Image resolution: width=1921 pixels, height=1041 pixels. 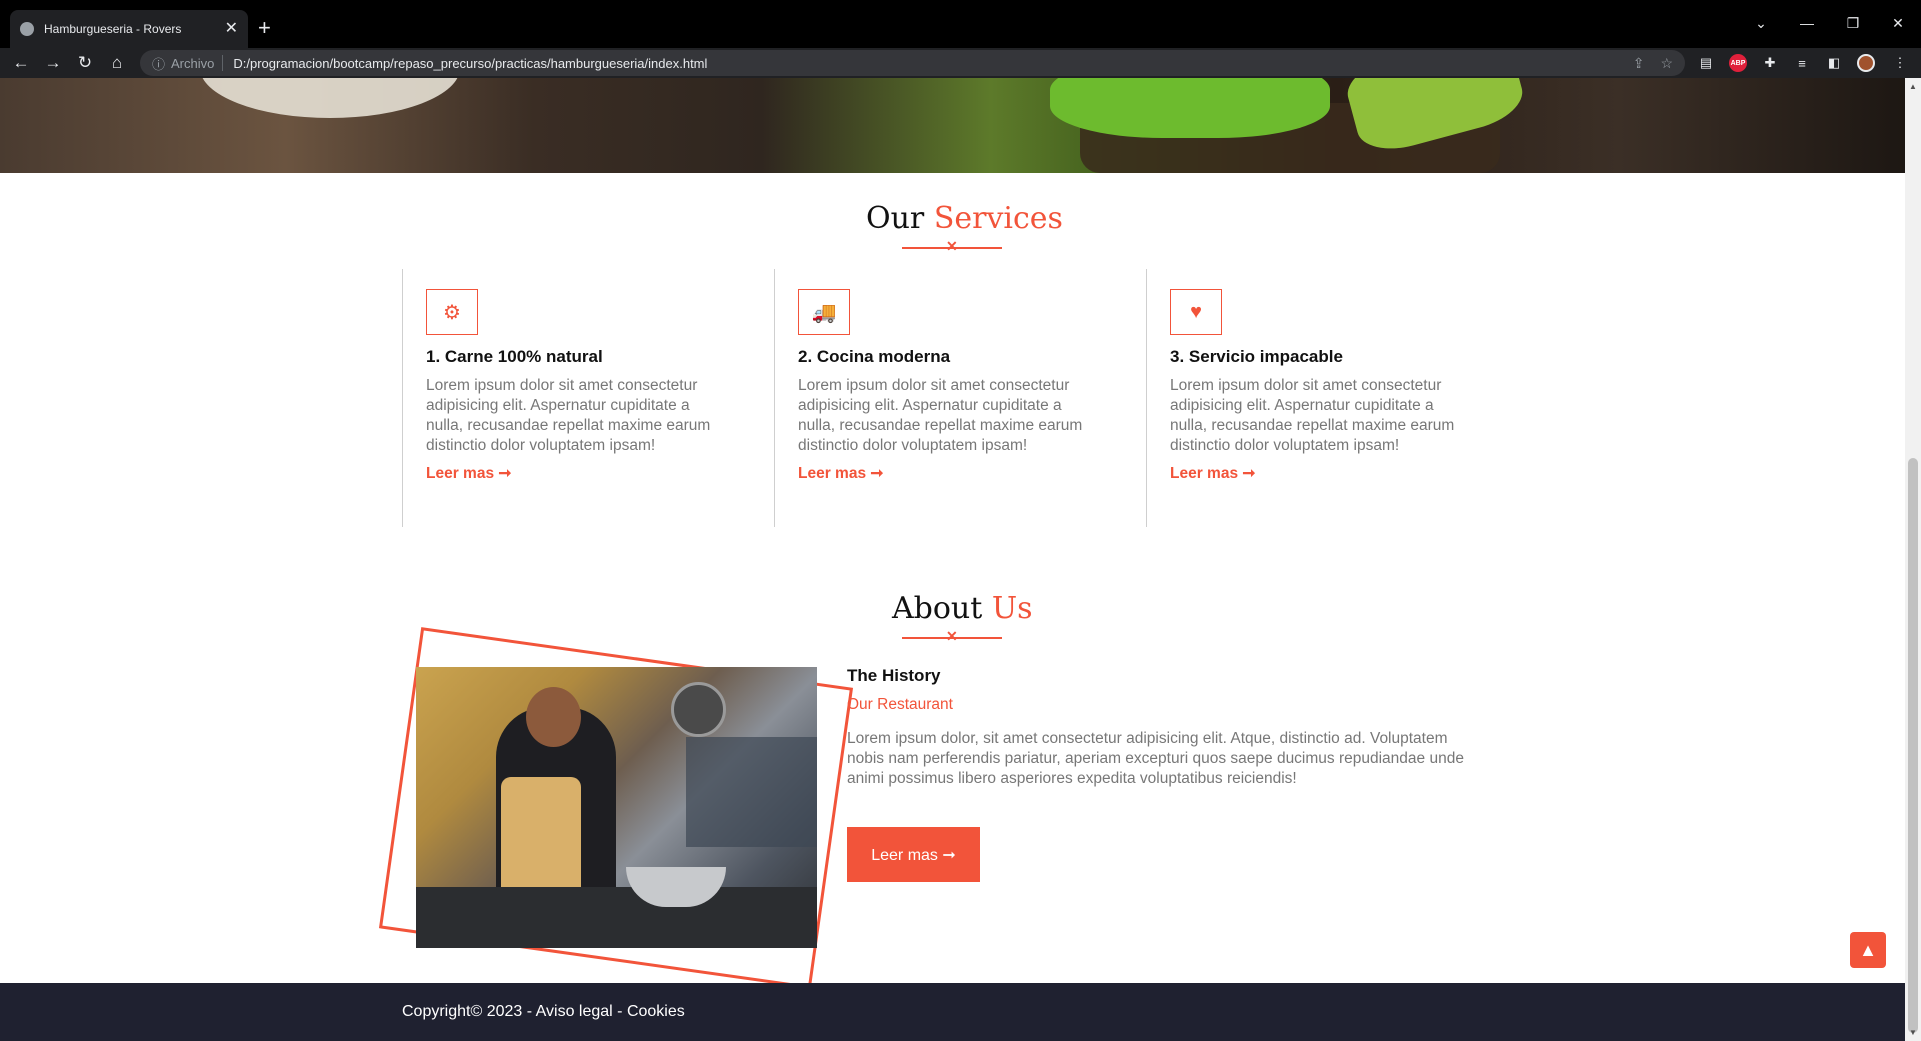 What do you see at coordinates (1866, 63) in the screenshot?
I see `profile-avatar` at bounding box center [1866, 63].